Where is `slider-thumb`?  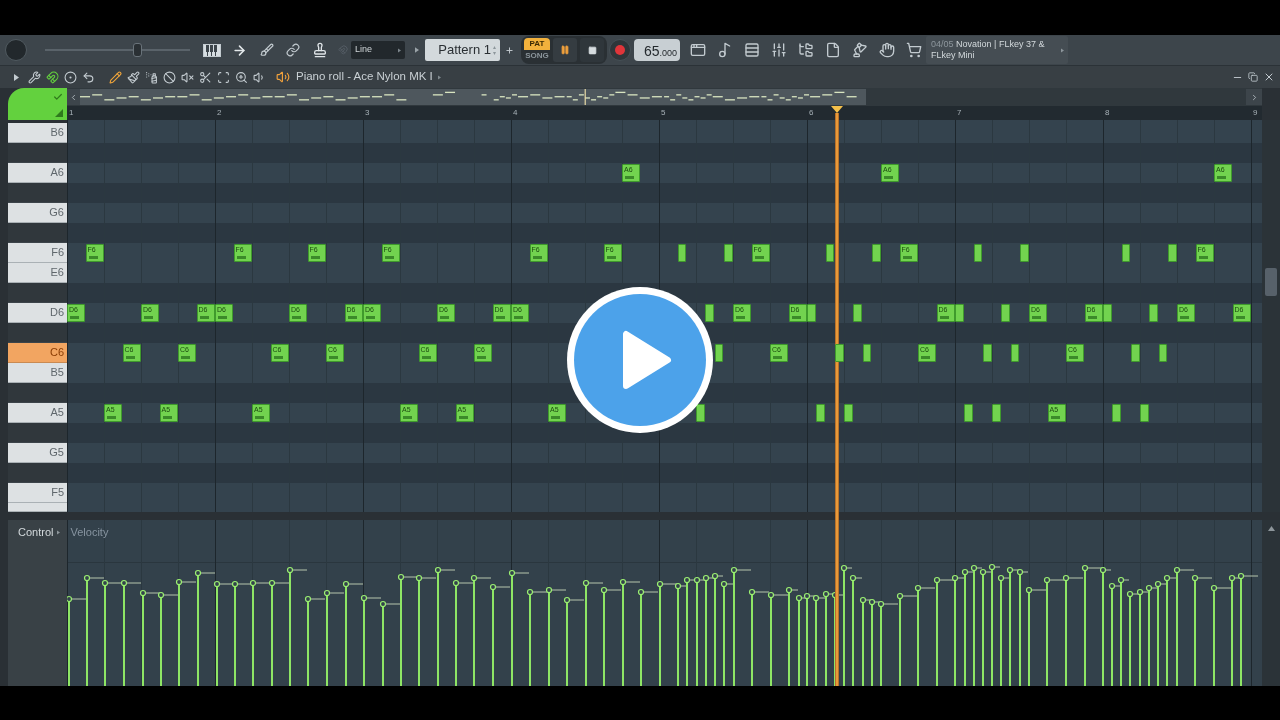
slider-thumb is located at coordinates (138, 50).